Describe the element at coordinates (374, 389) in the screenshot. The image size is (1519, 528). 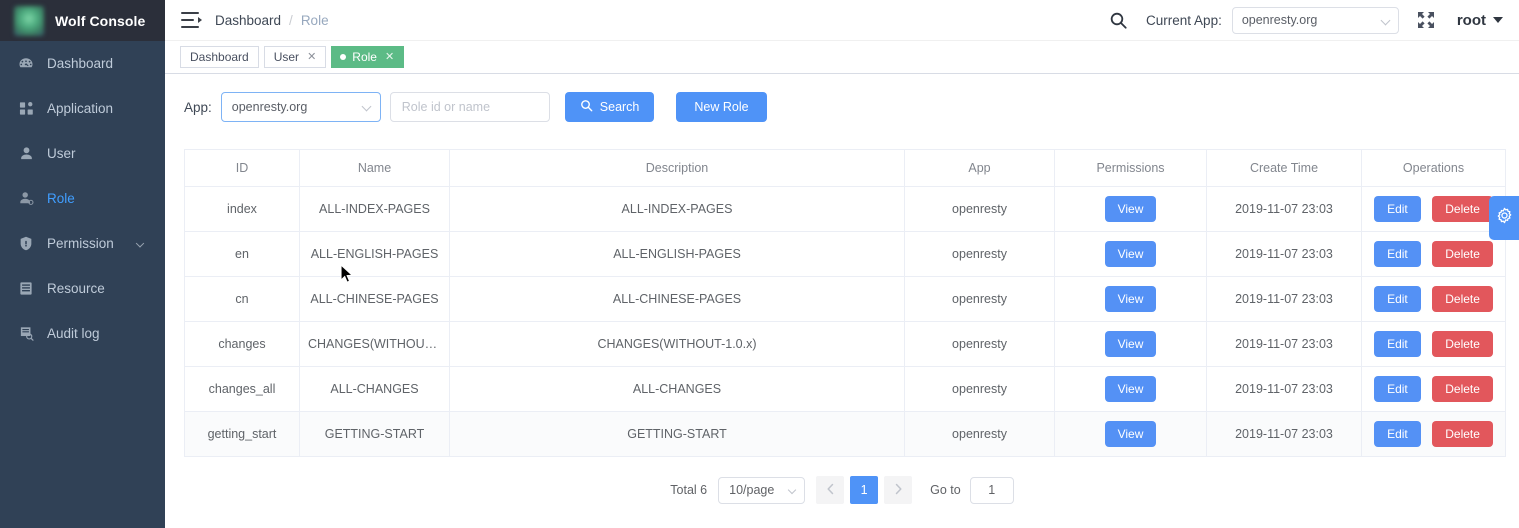
I see `cell-name: ALL-CHANGES` at that location.